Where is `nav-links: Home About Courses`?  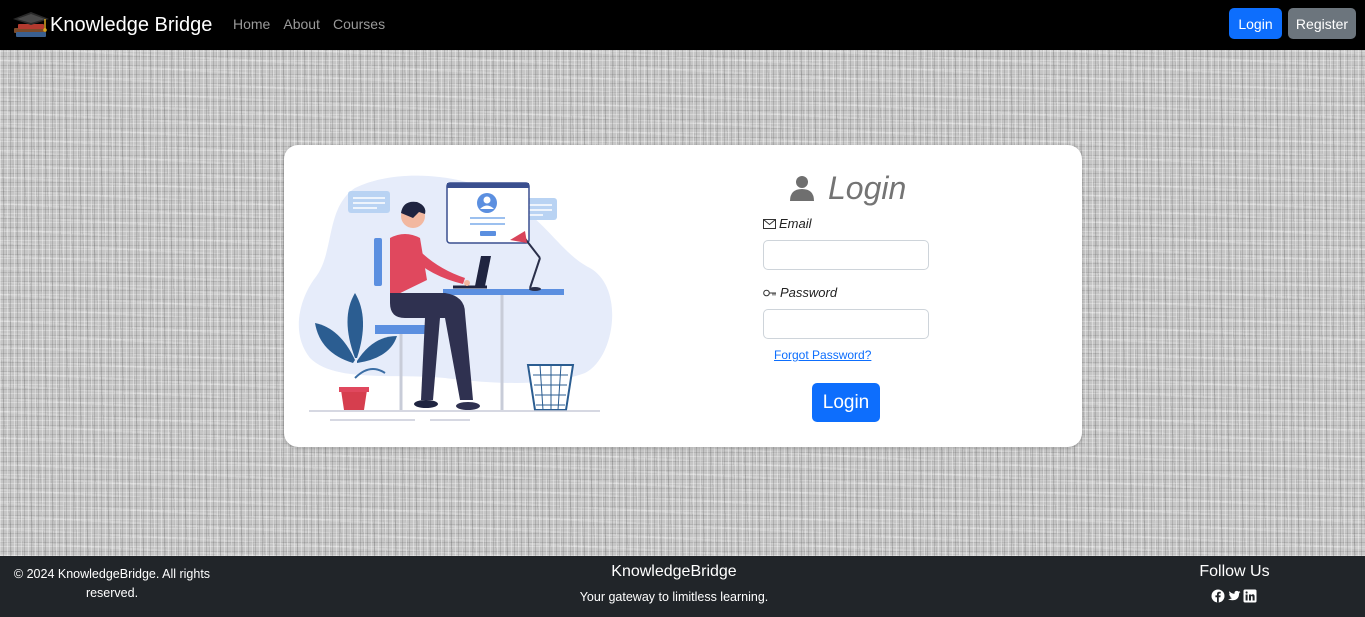
nav-links: Home About Courses is located at coordinates (315, 24).